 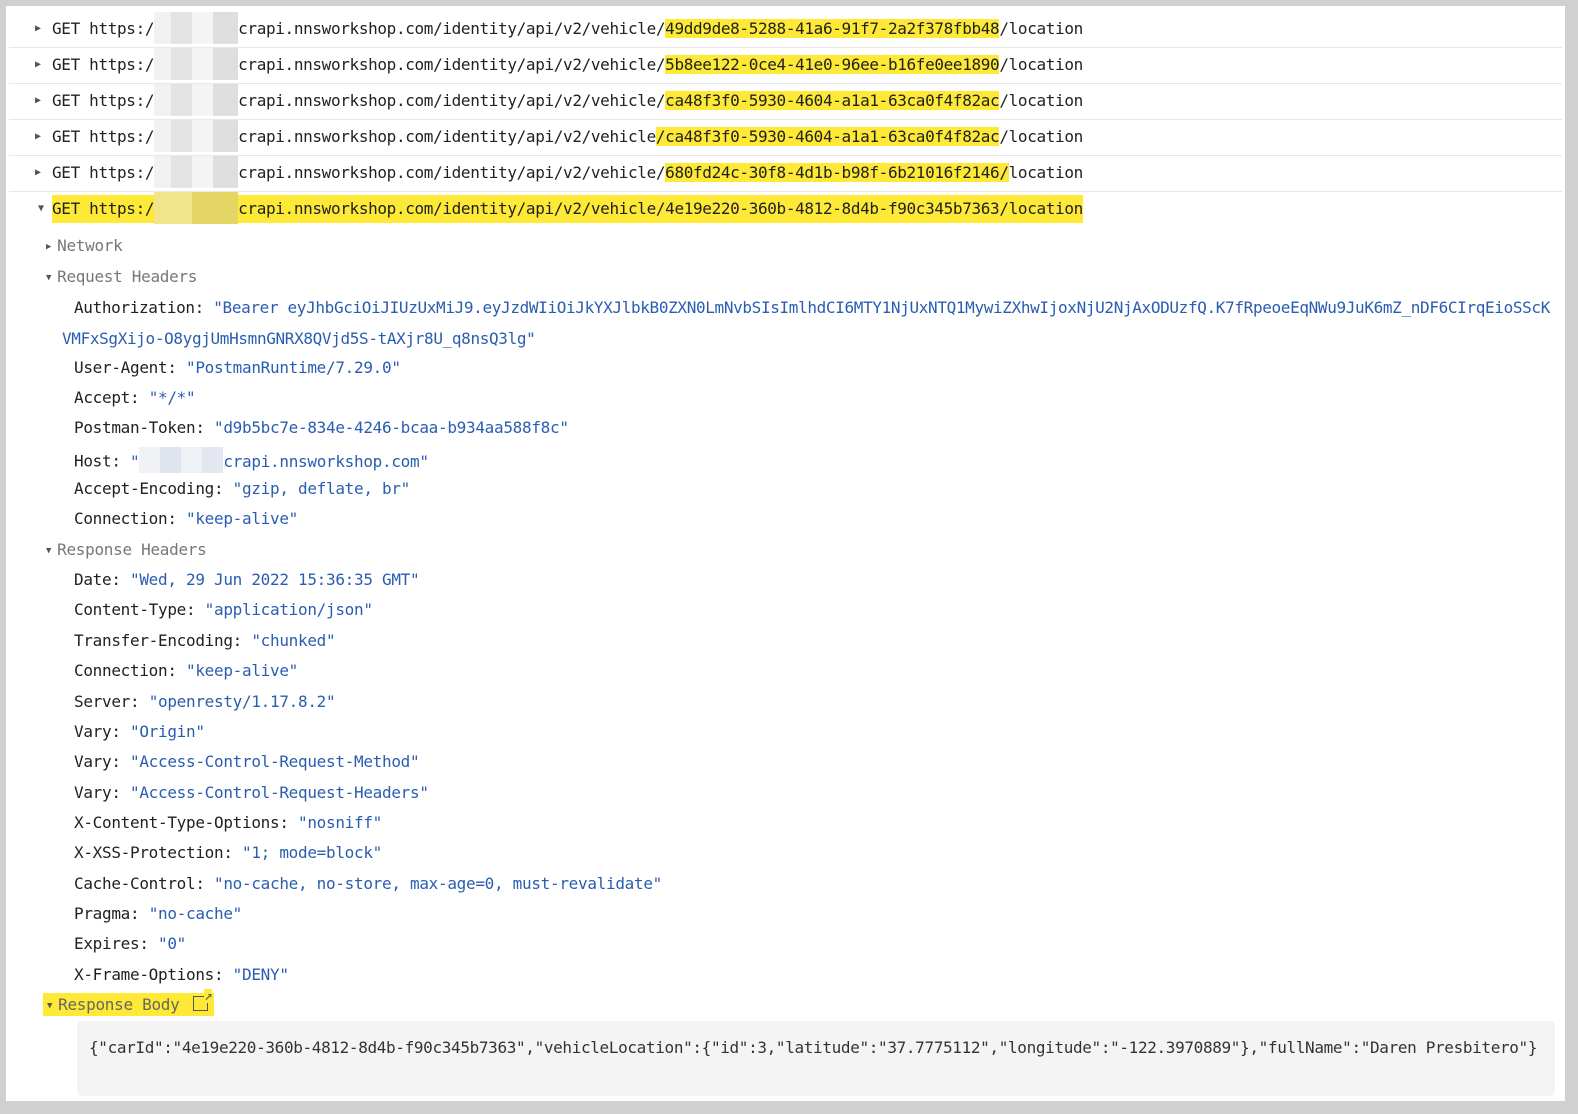 I want to click on host-header-row: Host: " crapi.nnsworkshop.com", so click(x=251, y=461).